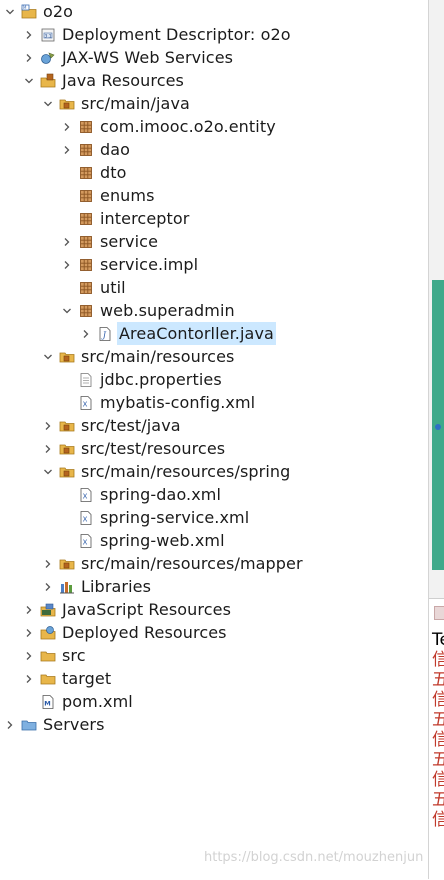  Describe the element at coordinates (113, 172) in the screenshot. I see `tree-item-label: dto` at that location.